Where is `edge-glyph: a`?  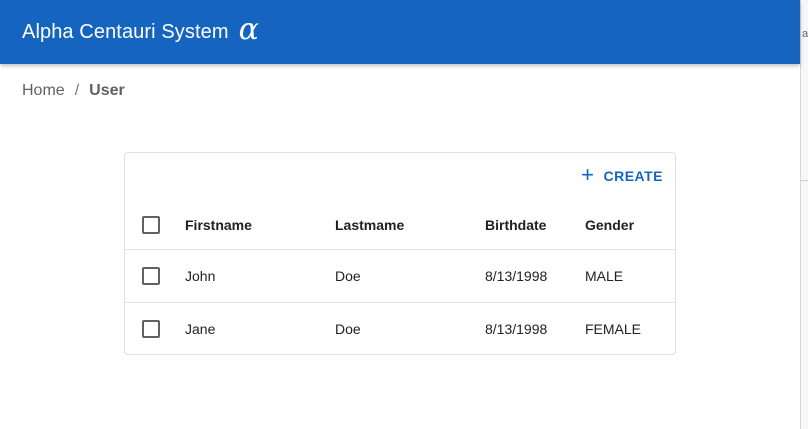 edge-glyph: a is located at coordinates (805, 34).